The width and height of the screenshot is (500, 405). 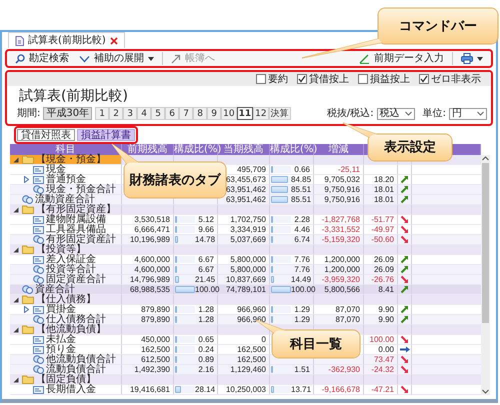 What do you see at coordinates (205, 279) in the screenshot?
I see `ratio-text: 21.45` at bounding box center [205, 279].